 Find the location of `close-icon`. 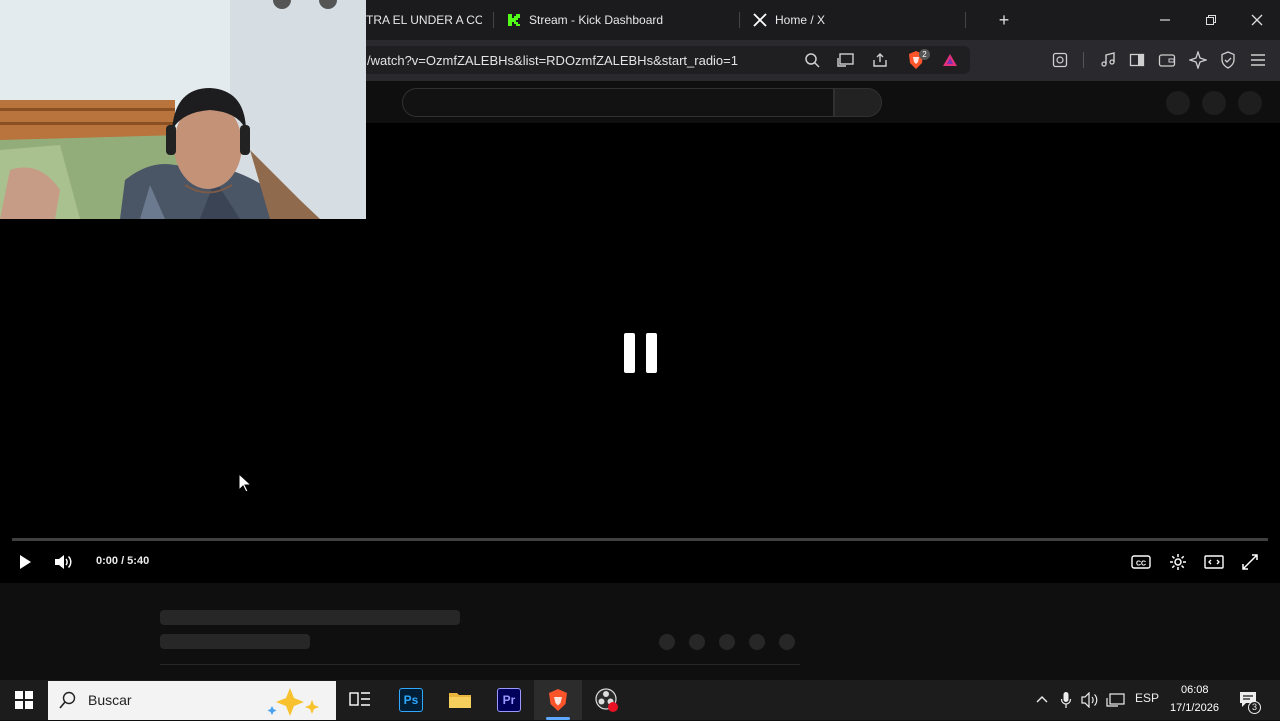

close-icon is located at coordinates (1257, 20).